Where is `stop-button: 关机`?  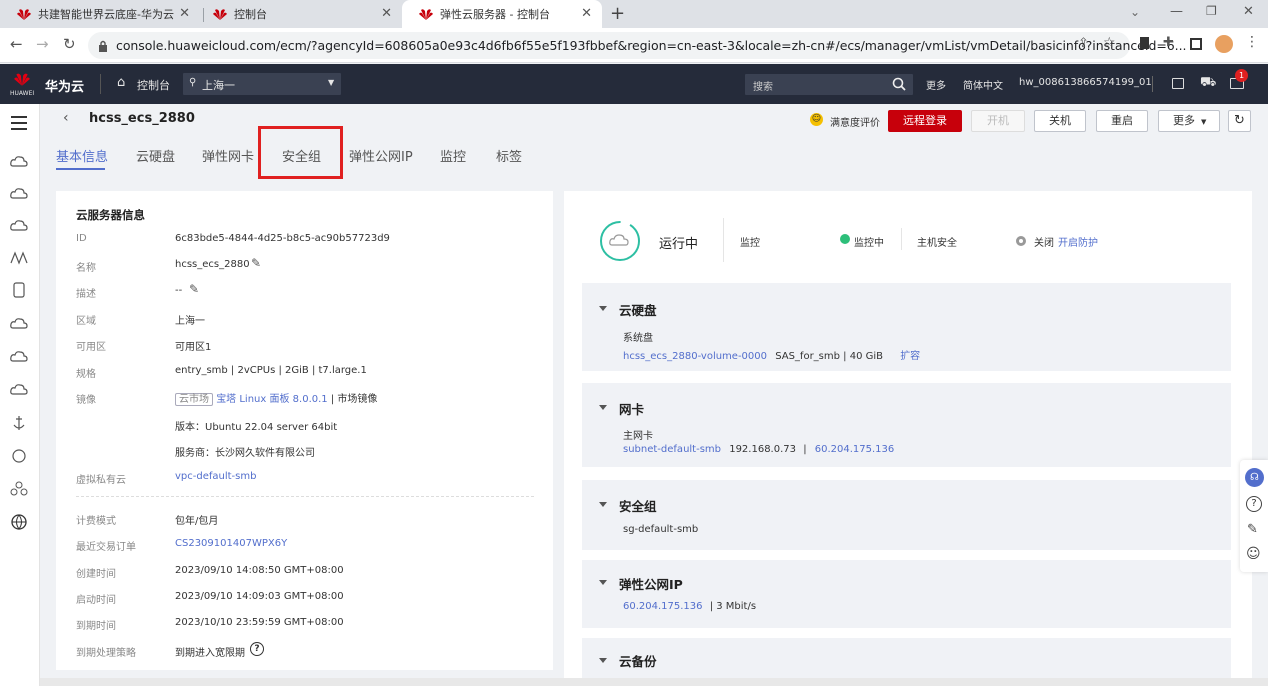 stop-button: 关机 is located at coordinates (1060, 121).